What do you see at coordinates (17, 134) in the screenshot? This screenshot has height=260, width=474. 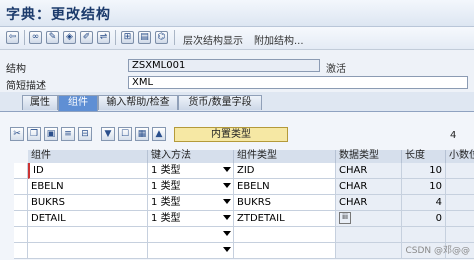 I see `cut-icon: ✂` at bounding box center [17, 134].